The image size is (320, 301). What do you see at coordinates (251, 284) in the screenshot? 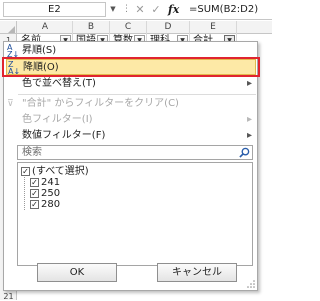
I see `resize-grip-icon` at bounding box center [251, 284].